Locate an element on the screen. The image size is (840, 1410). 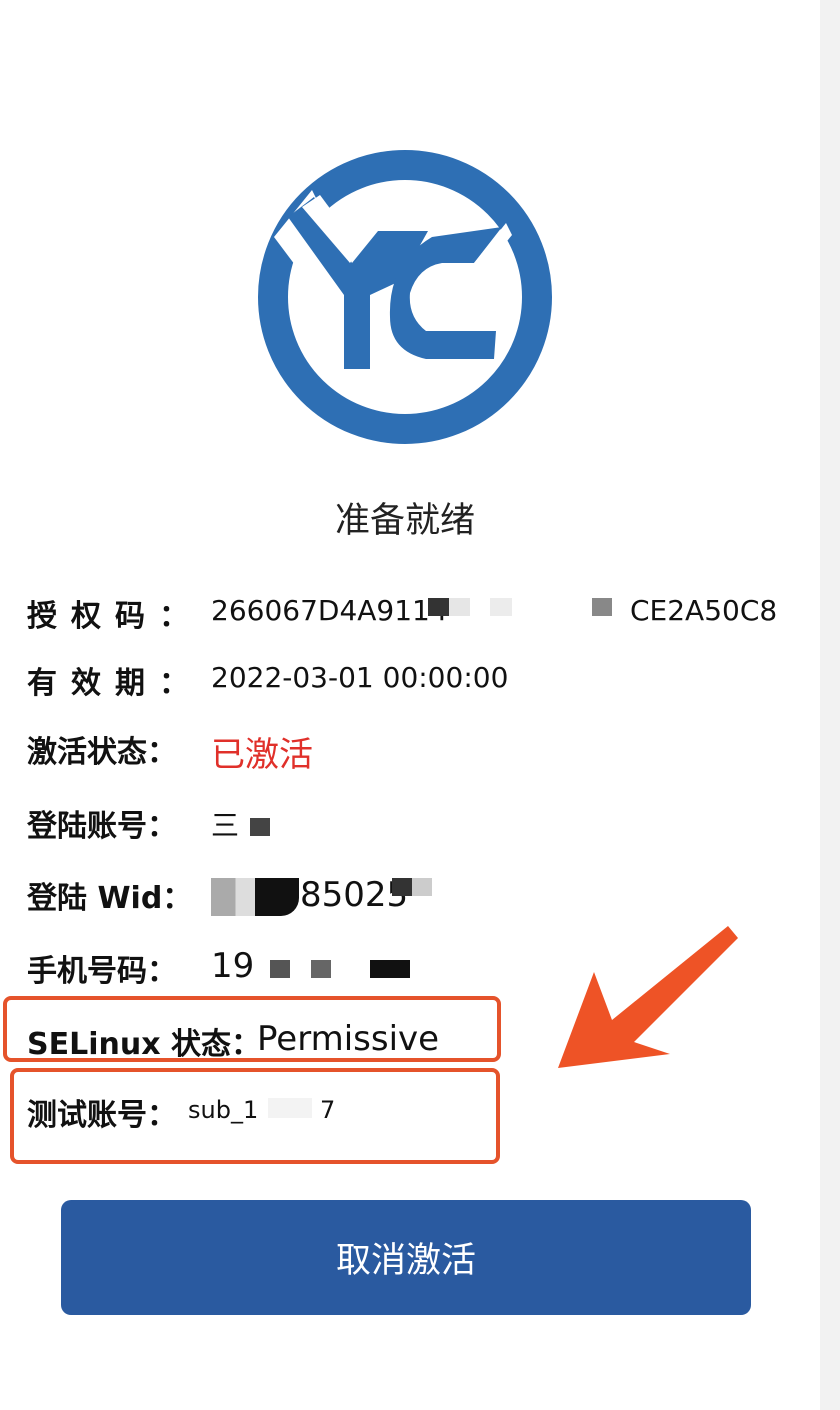
selinux-row: SELinux 状态： is located at coordinates (144, 1041).